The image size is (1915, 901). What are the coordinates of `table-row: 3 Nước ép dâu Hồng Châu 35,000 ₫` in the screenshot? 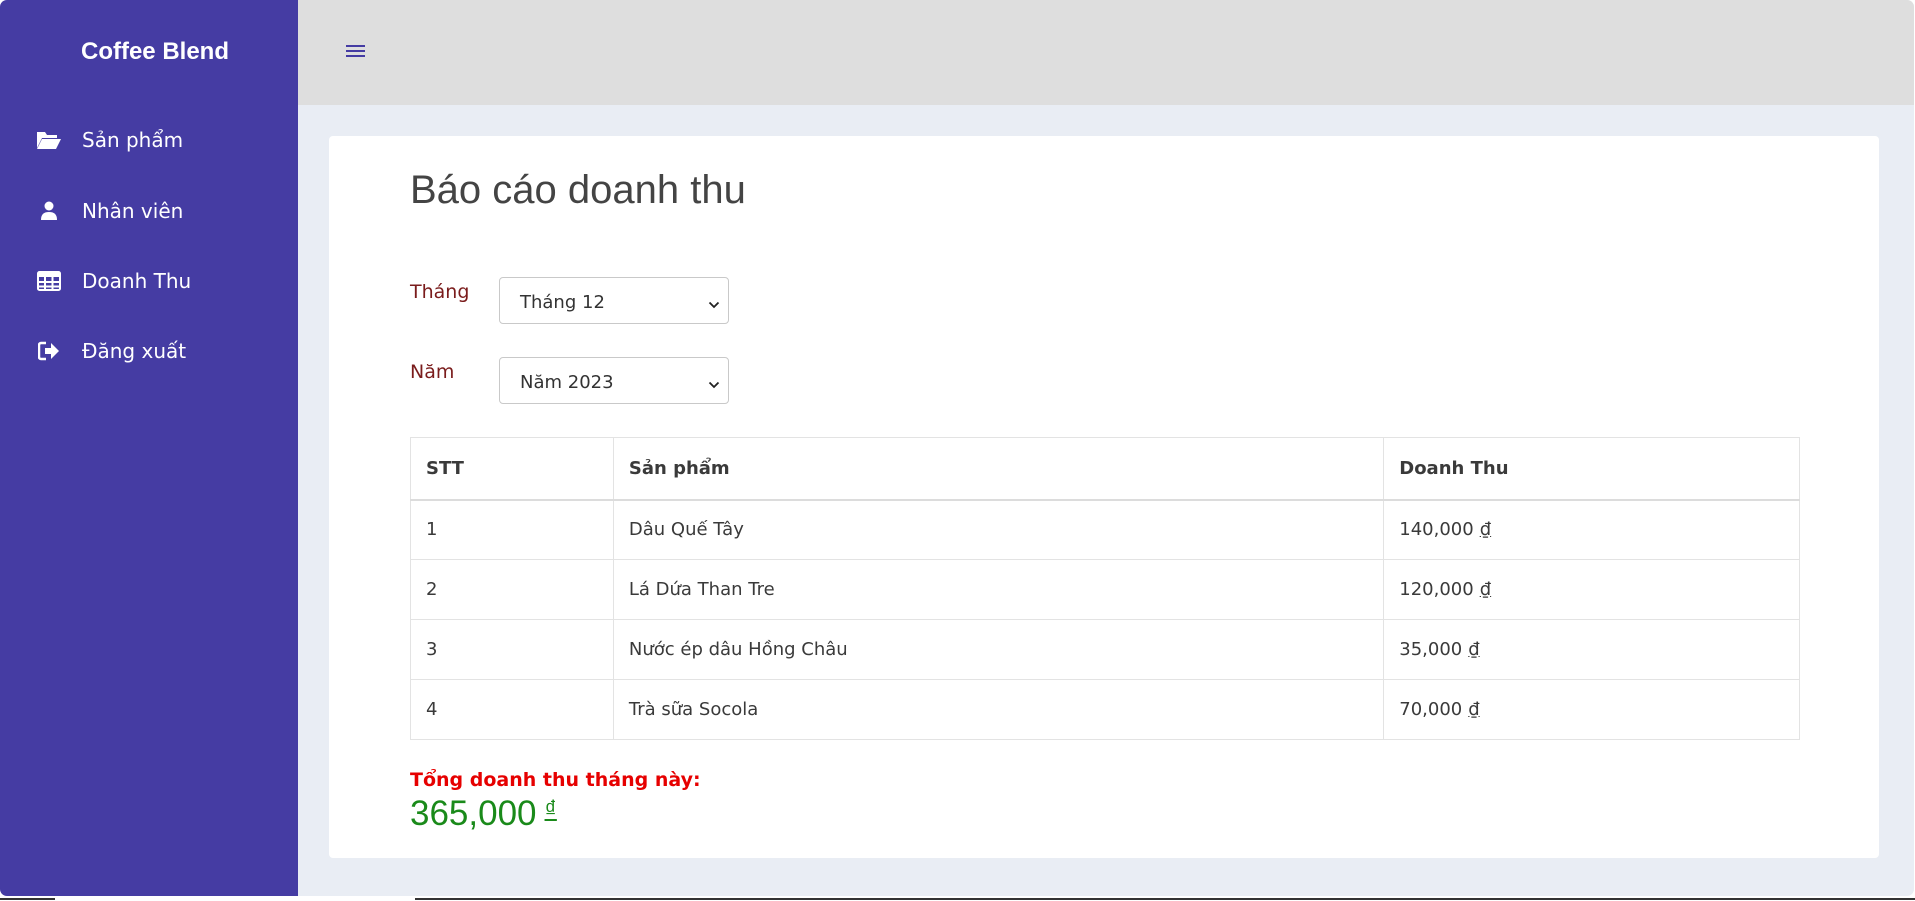 It's located at (1105, 649).